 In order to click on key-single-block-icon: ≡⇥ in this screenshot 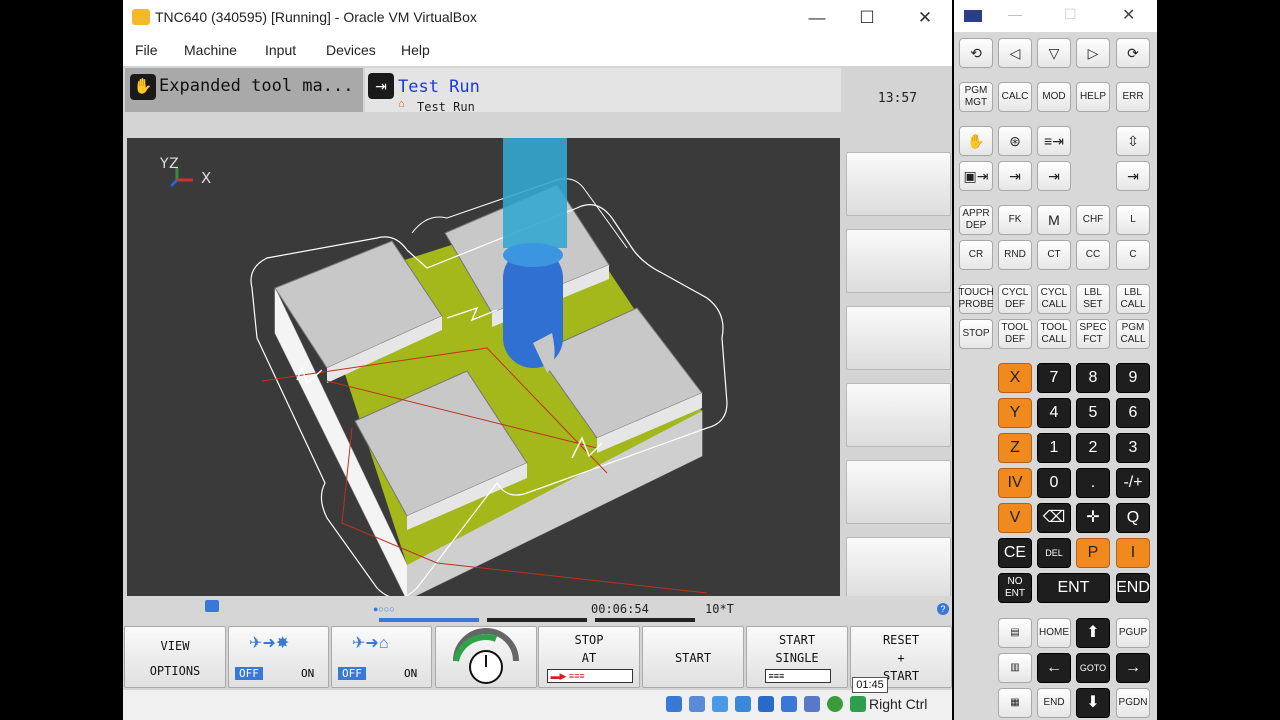, I will do `click(1054, 141)`.